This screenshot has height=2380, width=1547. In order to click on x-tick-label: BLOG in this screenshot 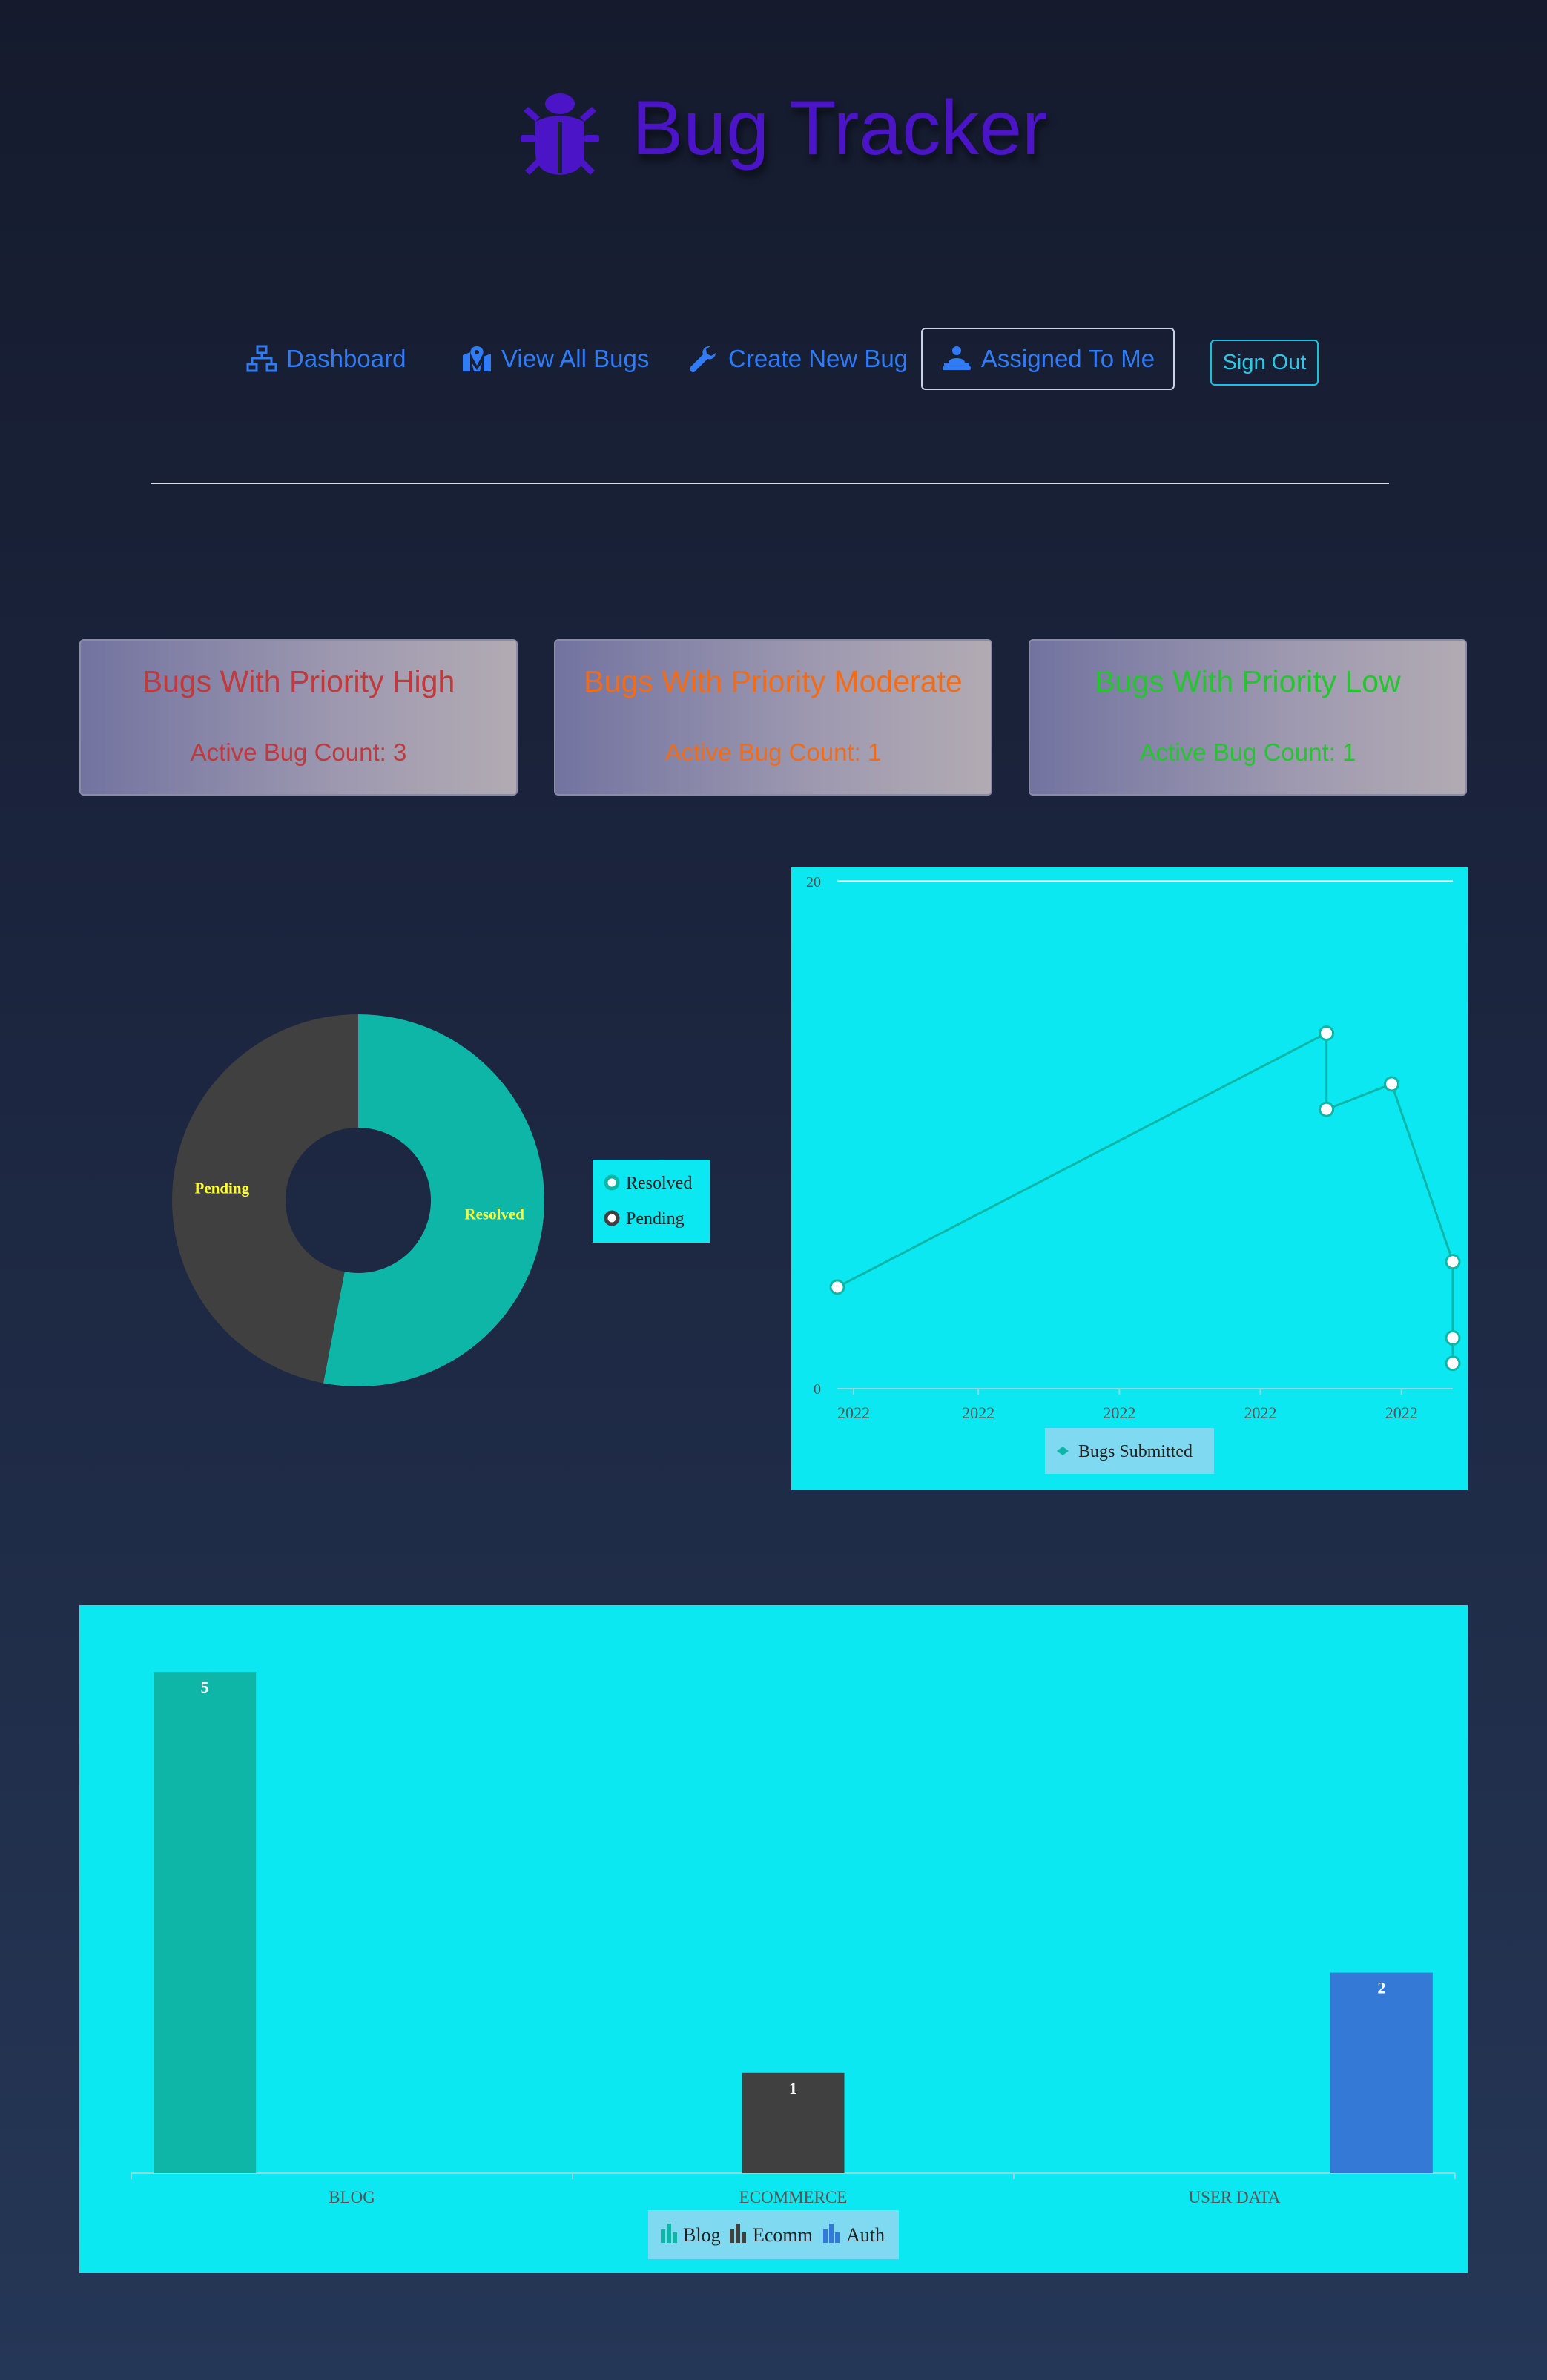, I will do `click(352, 2198)`.